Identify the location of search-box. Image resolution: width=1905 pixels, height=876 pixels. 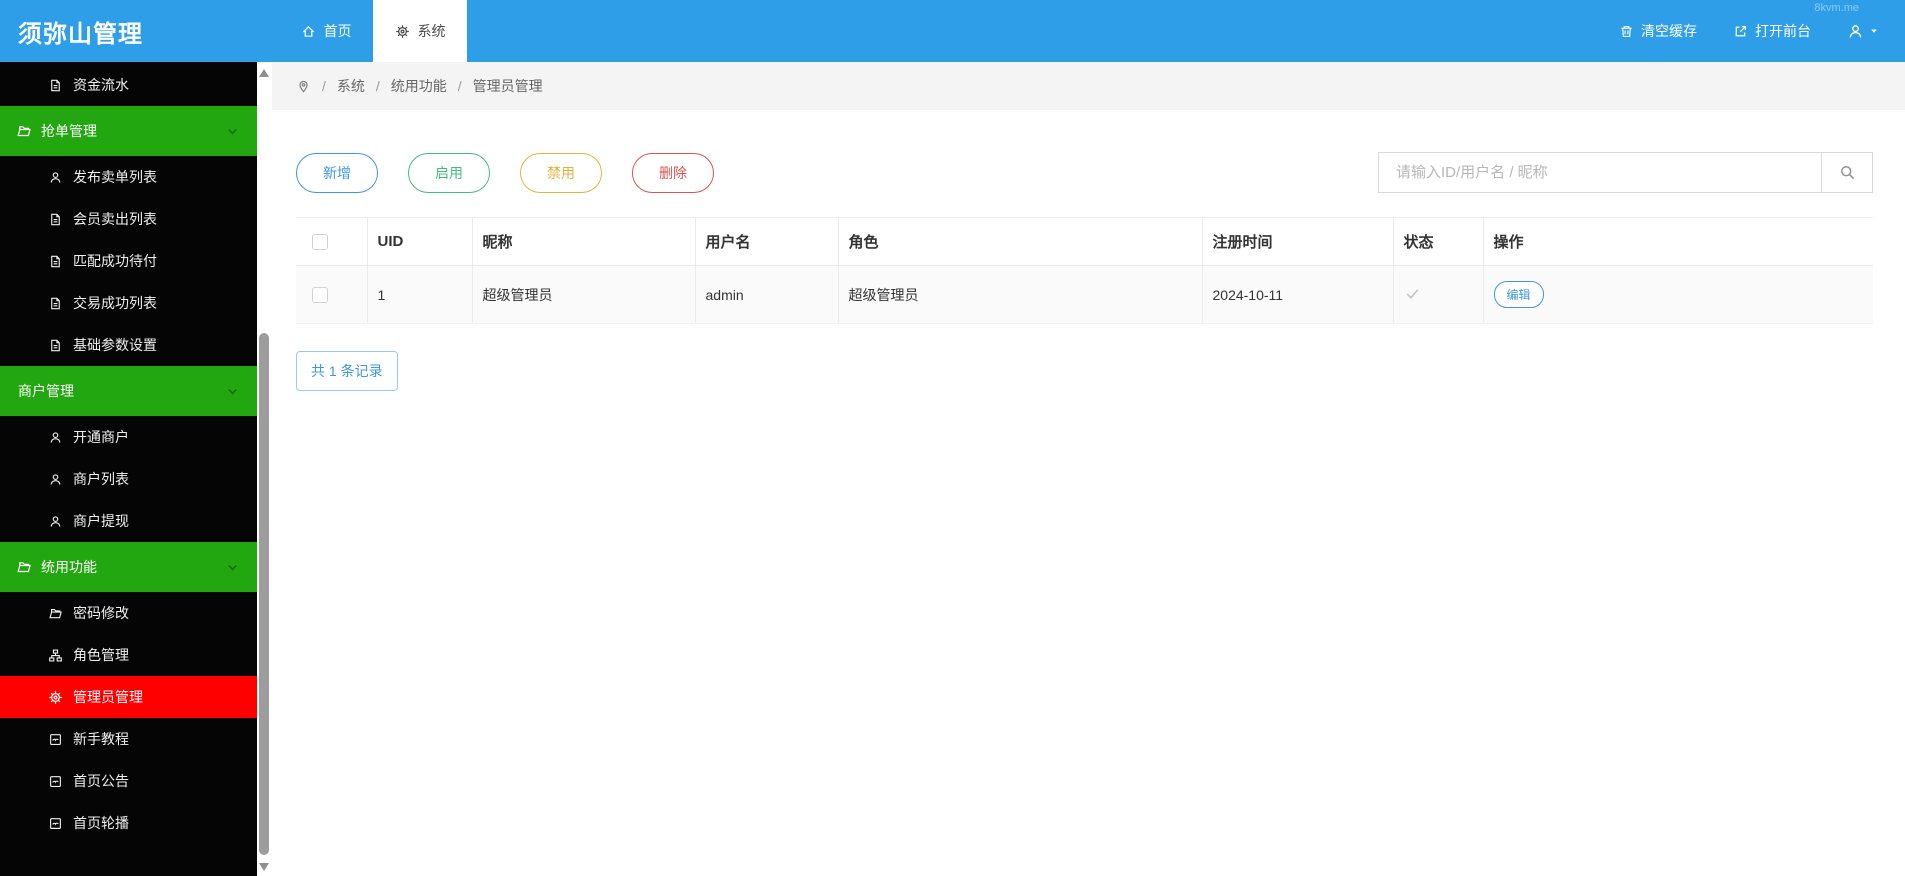
(1625, 172).